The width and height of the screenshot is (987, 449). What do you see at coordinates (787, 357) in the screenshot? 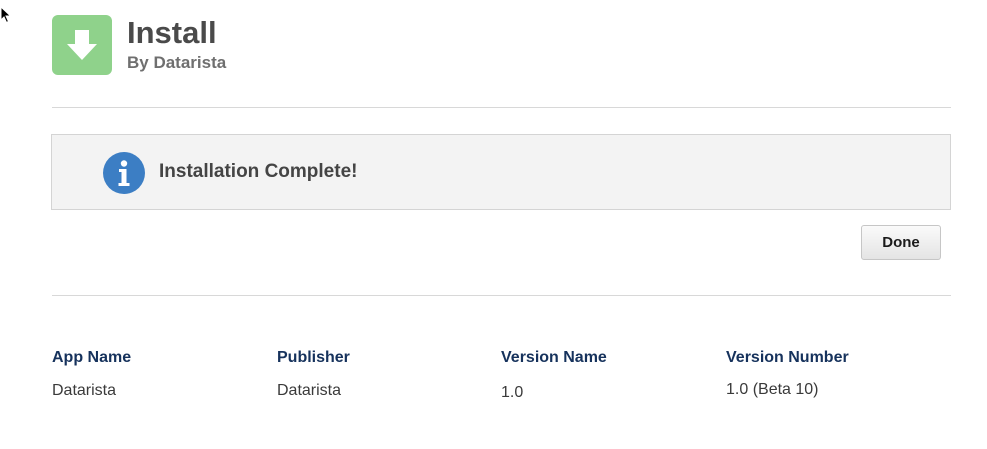
I see `detail-label: Version Number` at bounding box center [787, 357].